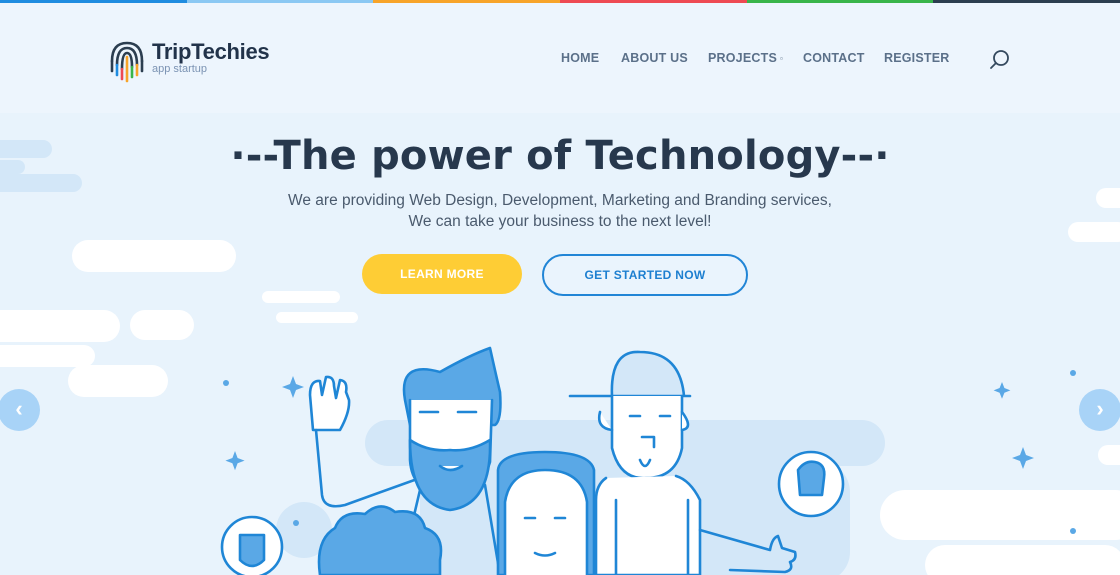 Image resolution: width=1120 pixels, height=575 pixels. I want to click on nav-projects-label: PROJECTS, so click(742, 58).